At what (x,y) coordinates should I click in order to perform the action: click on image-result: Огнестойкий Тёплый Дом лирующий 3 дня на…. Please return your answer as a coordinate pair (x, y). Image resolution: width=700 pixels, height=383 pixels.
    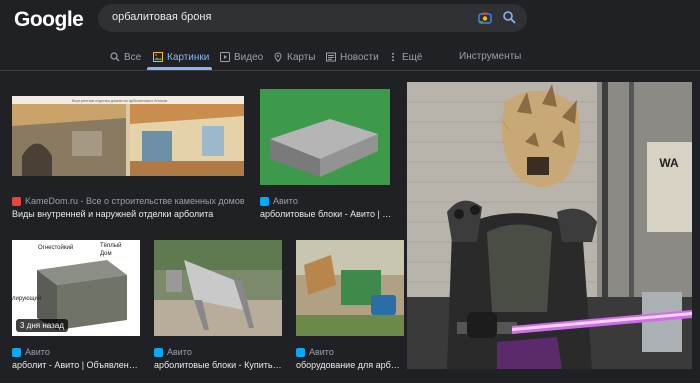
    Looking at the image, I should click on (76, 306).